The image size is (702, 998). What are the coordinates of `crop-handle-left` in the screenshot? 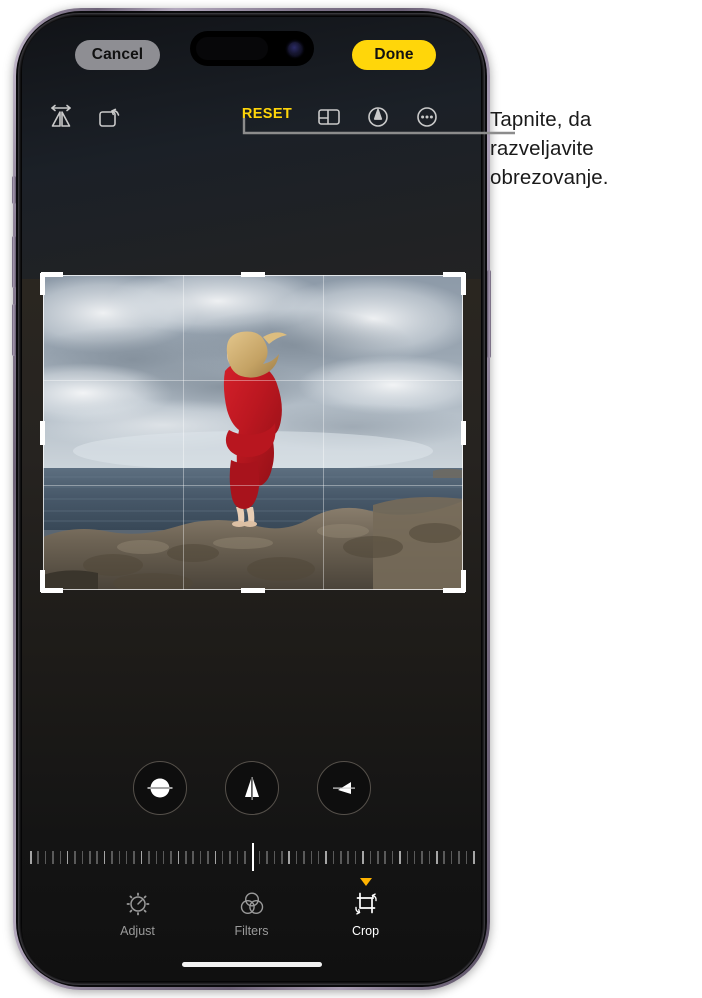 It's located at (42, 433).